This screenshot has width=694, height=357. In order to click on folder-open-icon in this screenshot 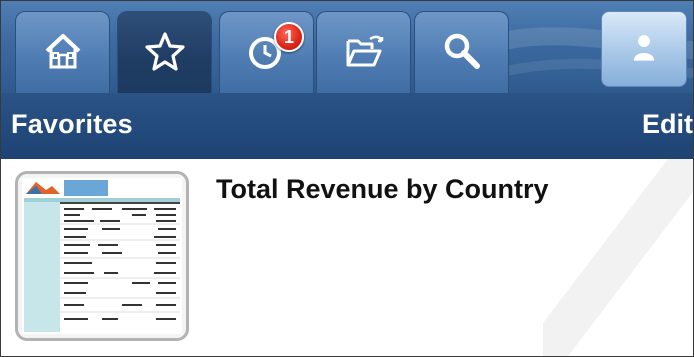, I will do `click(364, 53)`.